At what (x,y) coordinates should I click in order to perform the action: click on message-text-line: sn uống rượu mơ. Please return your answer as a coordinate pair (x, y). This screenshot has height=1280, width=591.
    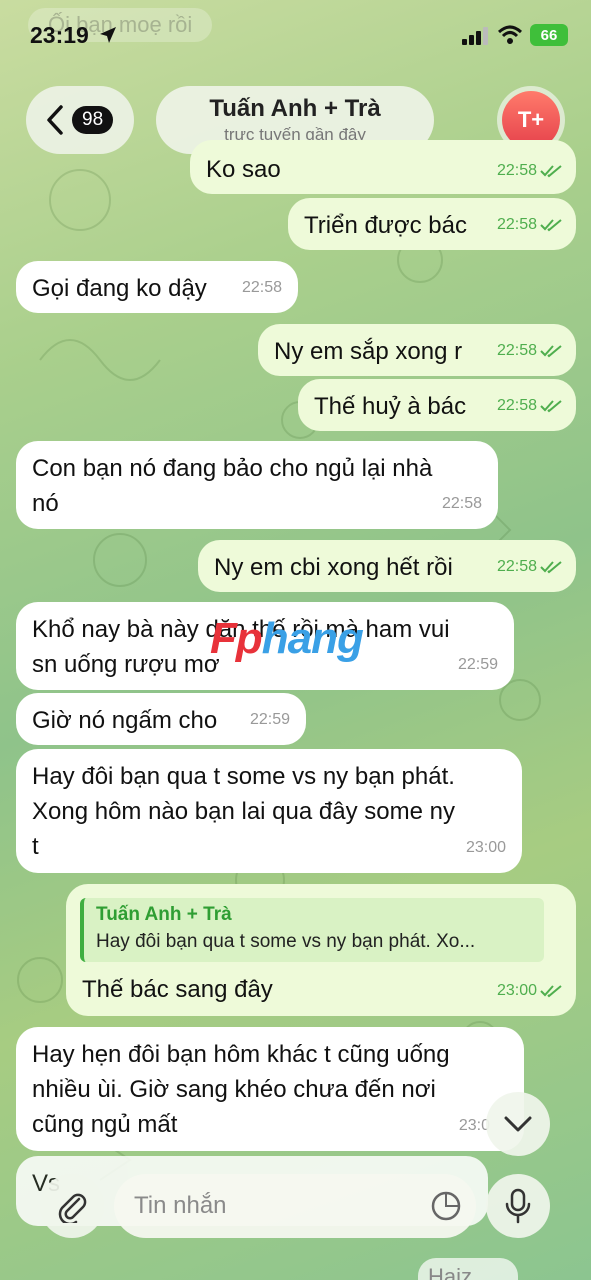
    Looking at the image, I should click on (126, 664).